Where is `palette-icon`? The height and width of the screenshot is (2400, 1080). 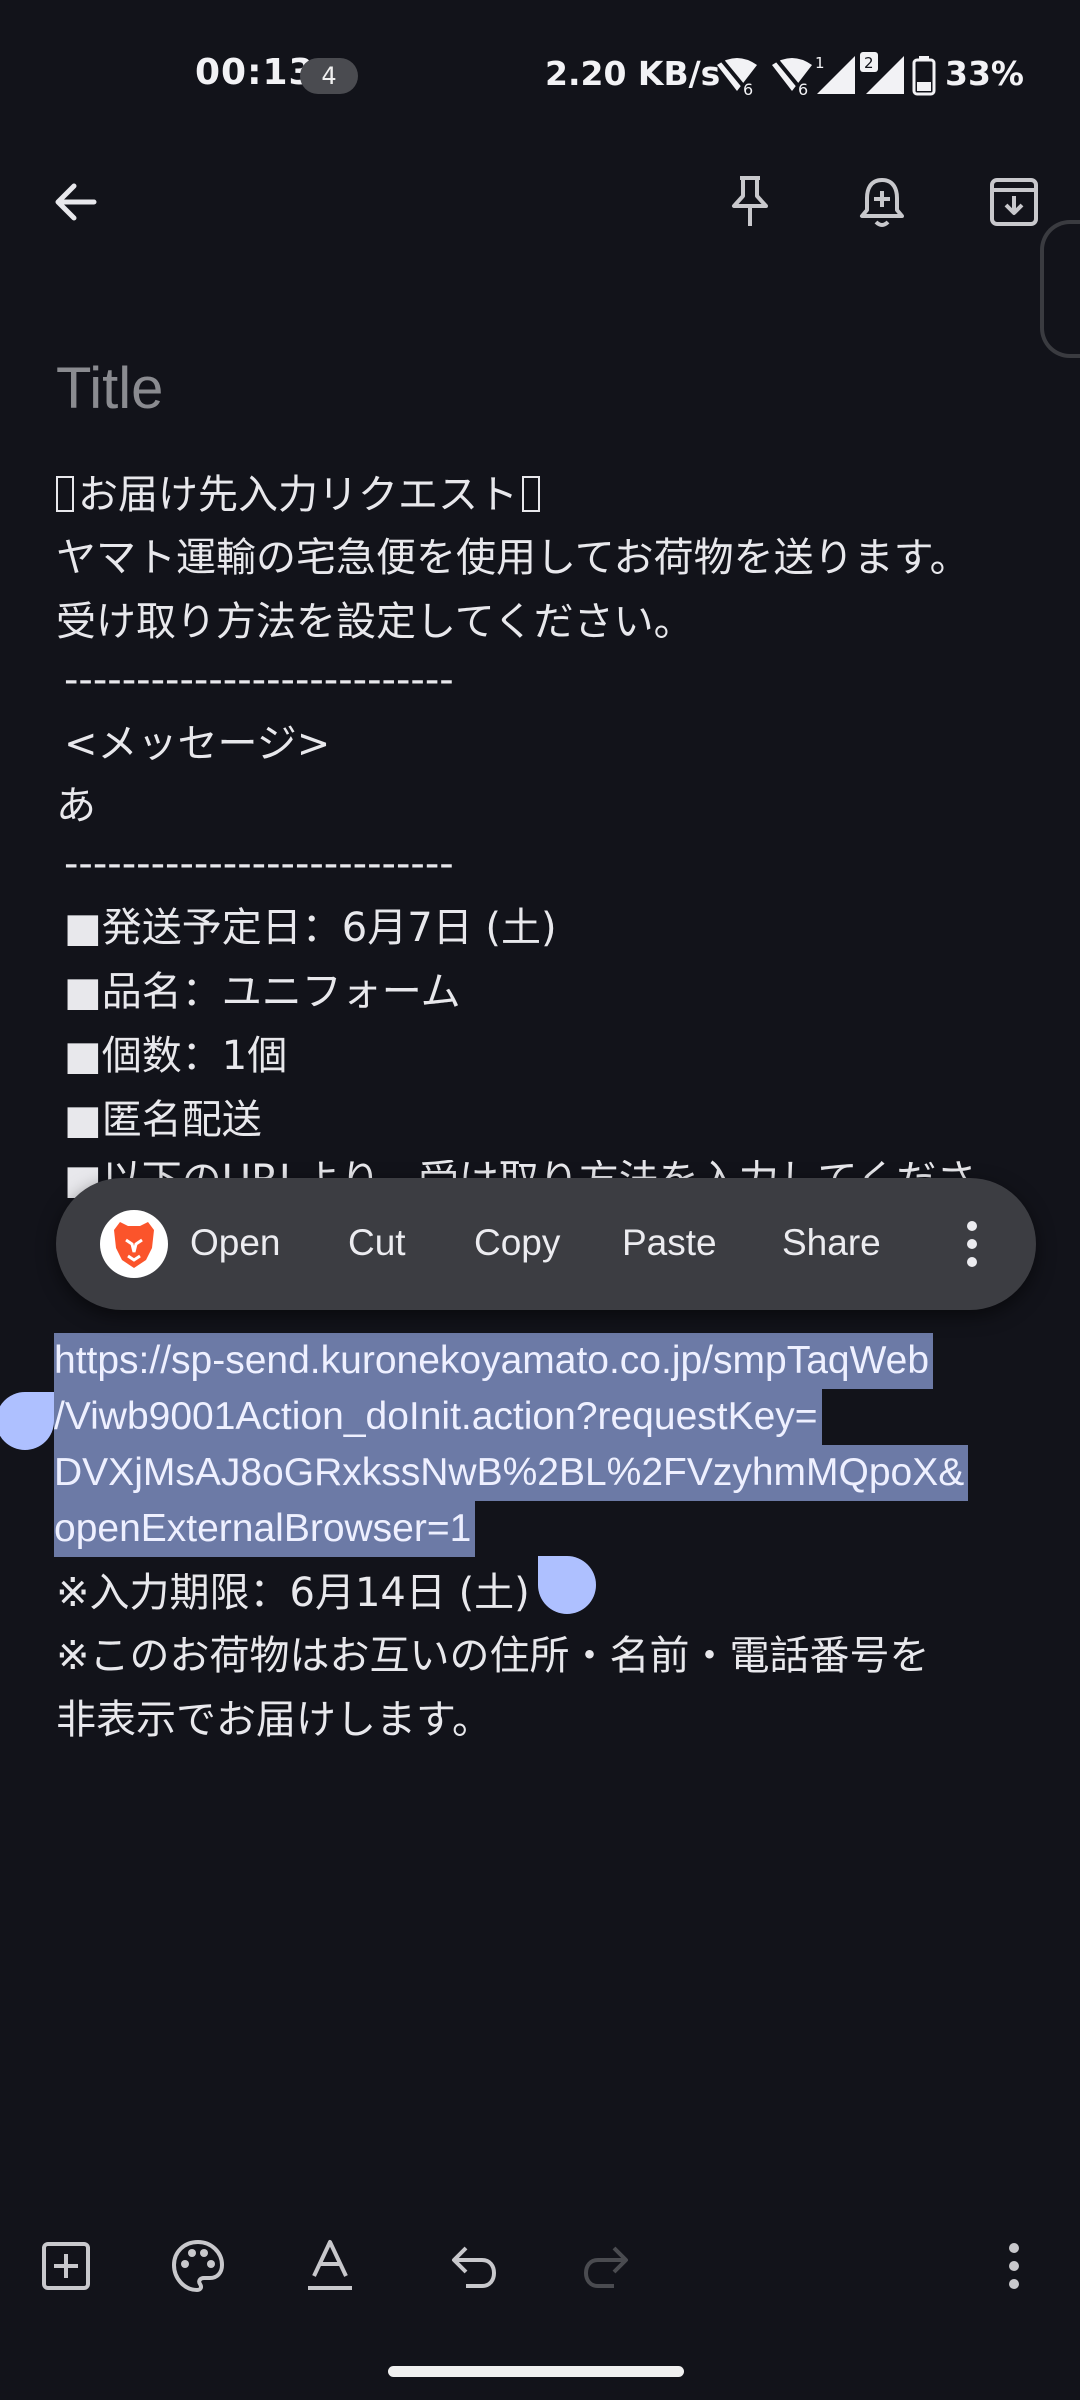 palette-icon is located at coordinates (198, 2266).